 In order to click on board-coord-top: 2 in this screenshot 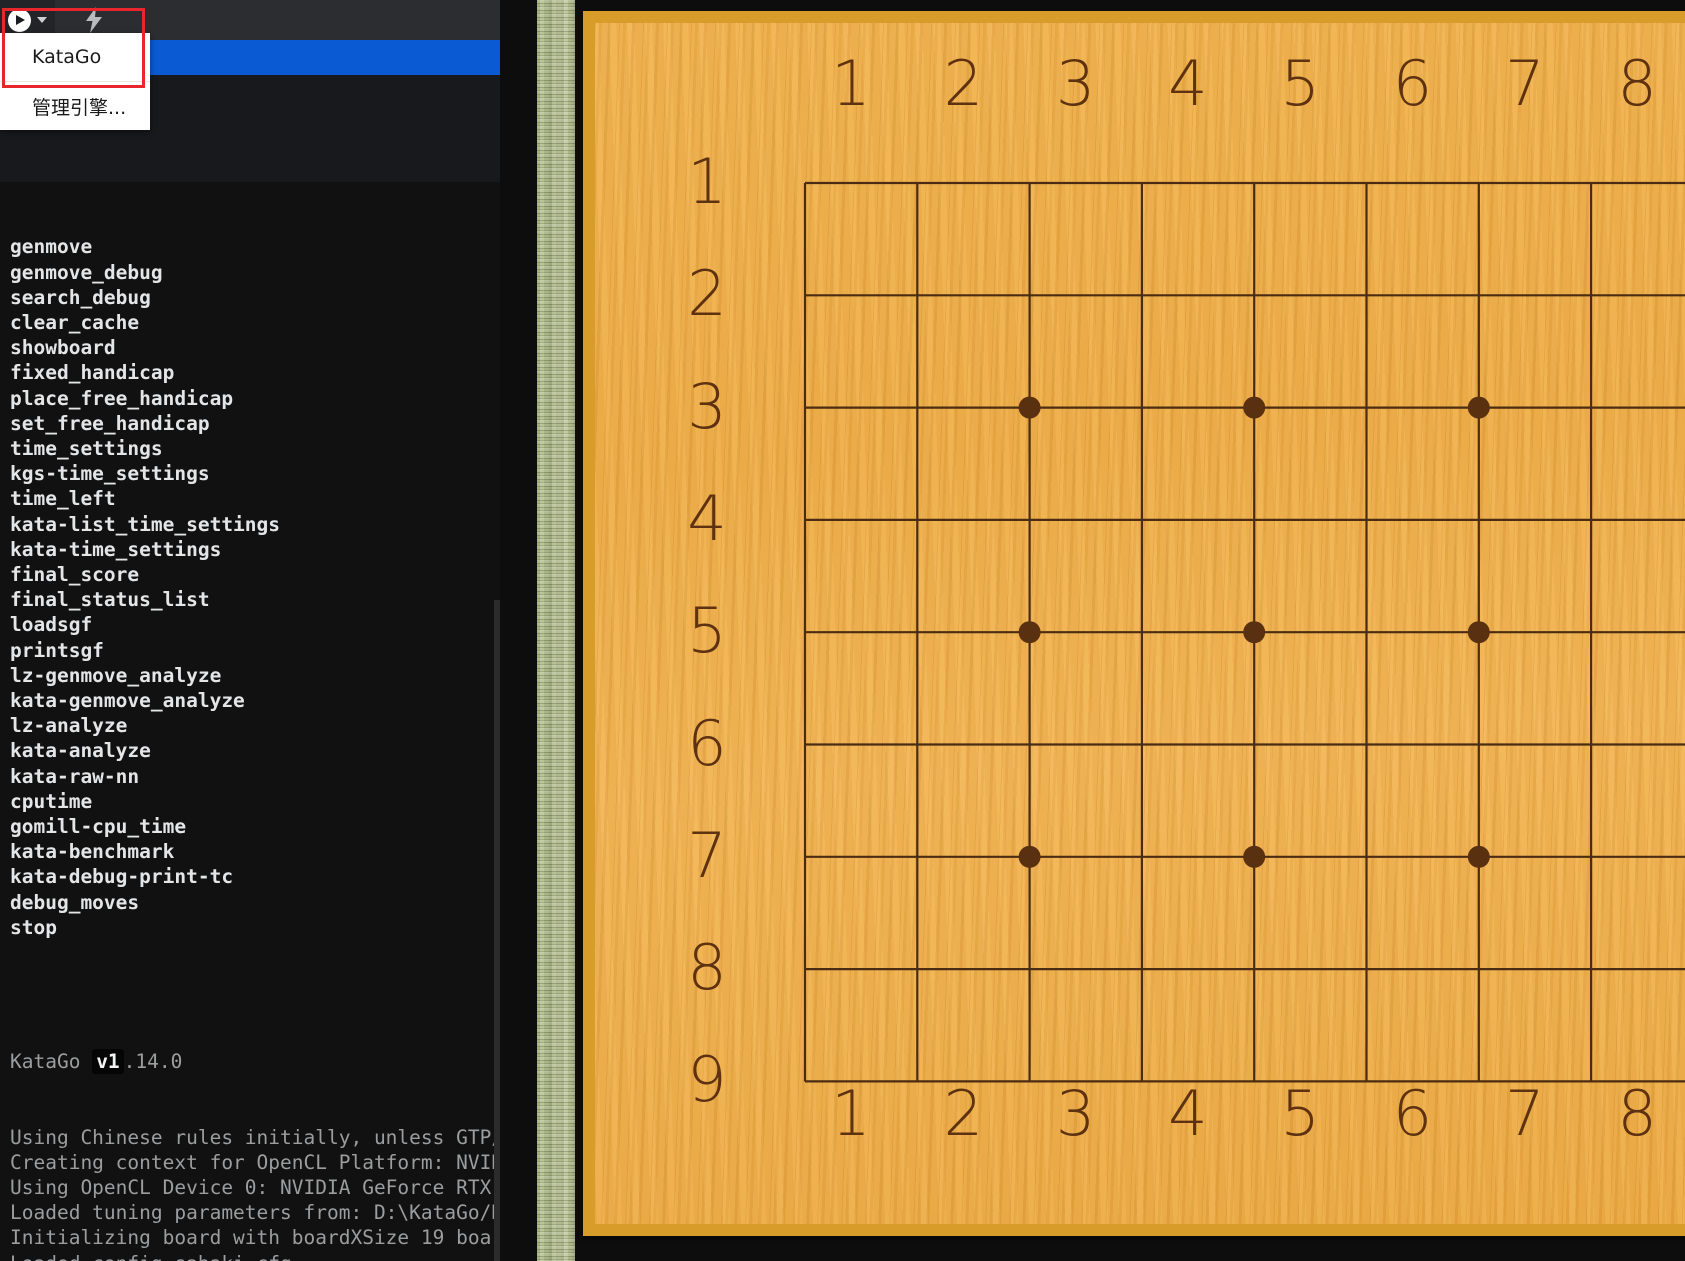, I will do `click(963, 83)`.